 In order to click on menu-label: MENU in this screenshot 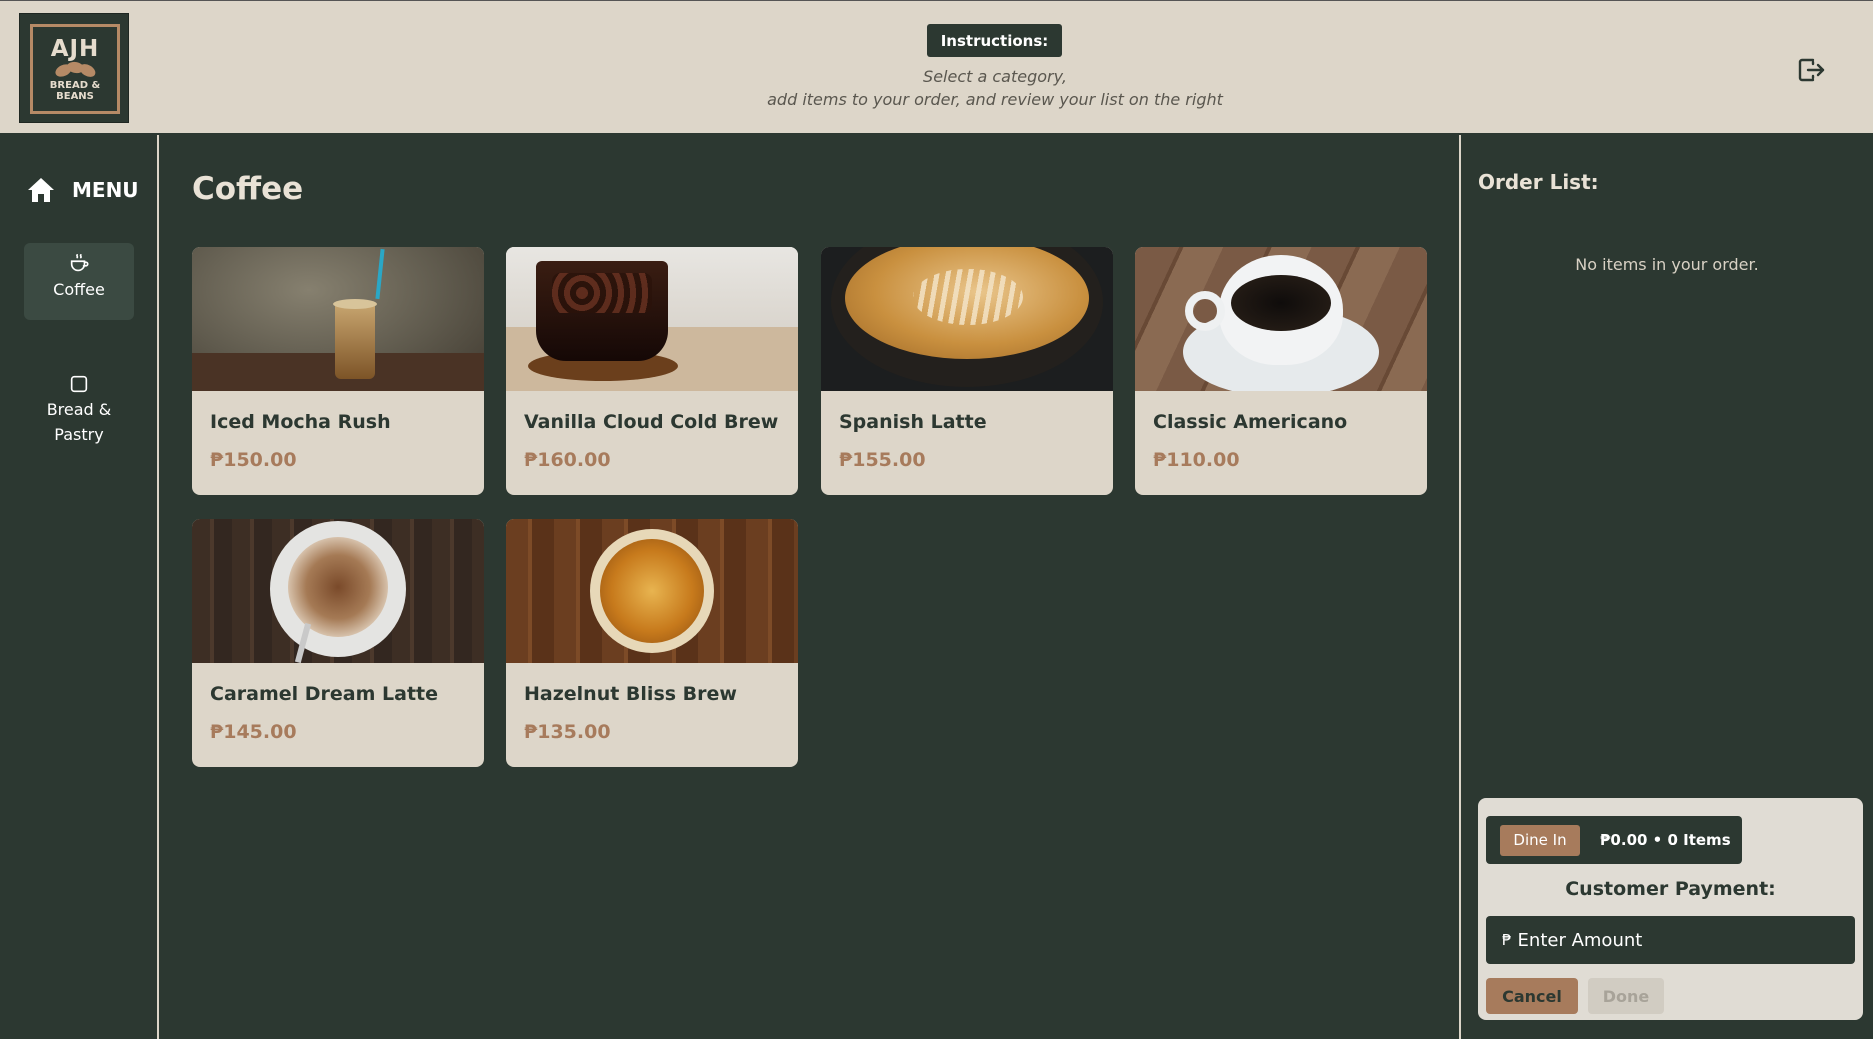, I will do `click(105, 190)`.